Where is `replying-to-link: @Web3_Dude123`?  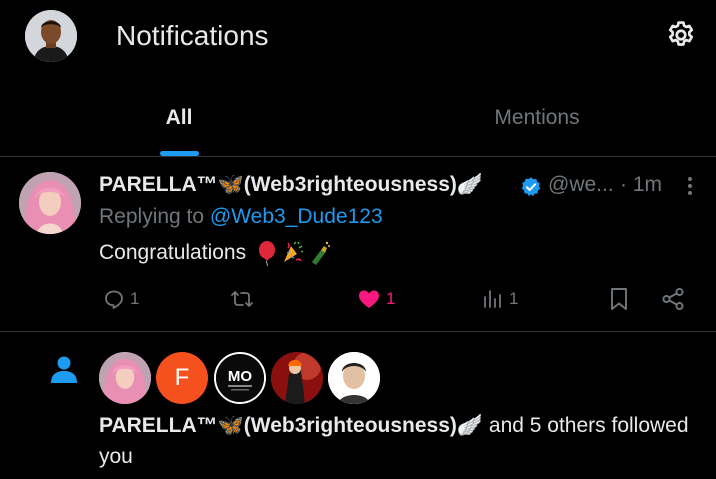
replying-to-link: @Web3_Dude123 is located at coordinates (296, 216).